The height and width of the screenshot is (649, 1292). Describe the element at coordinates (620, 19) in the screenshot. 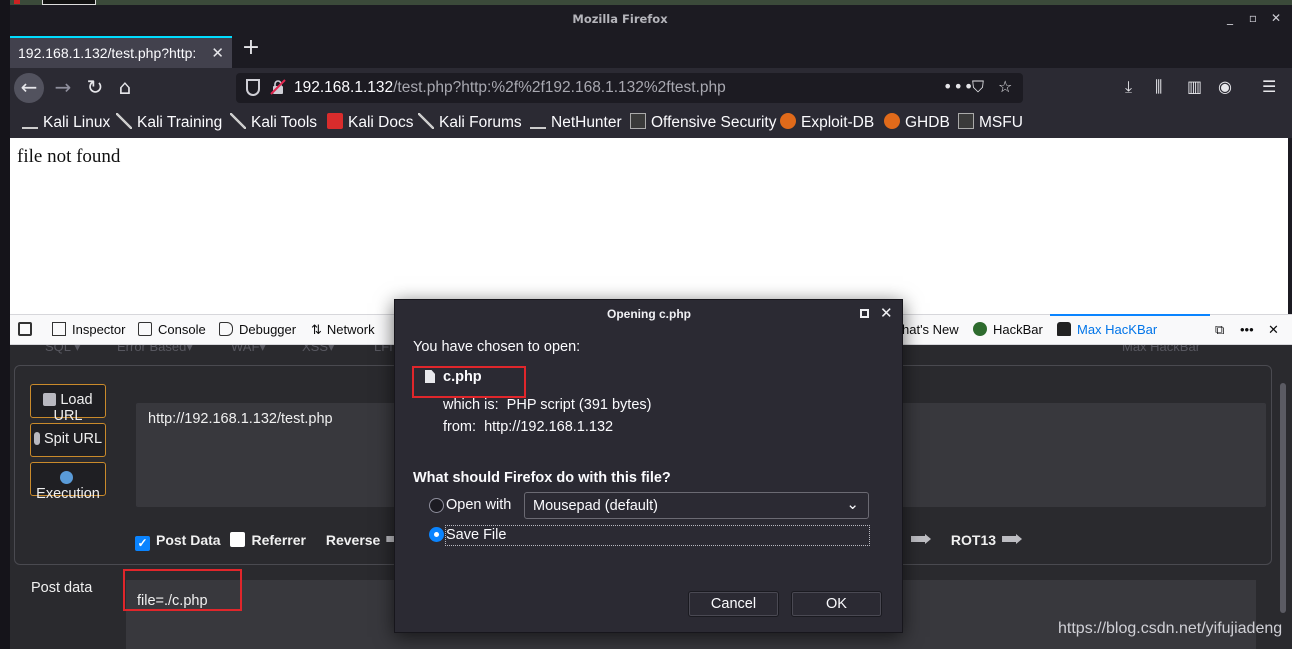

I see `window-title: Mozilla Firefox` at that location.